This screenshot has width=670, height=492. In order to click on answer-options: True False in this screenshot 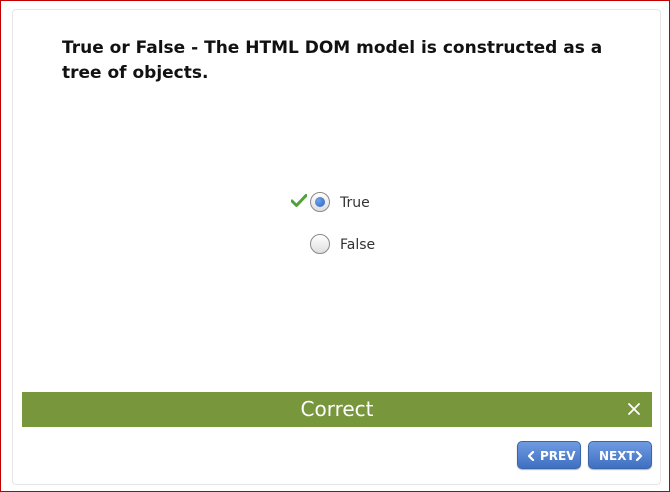, I will do `click(390, 232)`.